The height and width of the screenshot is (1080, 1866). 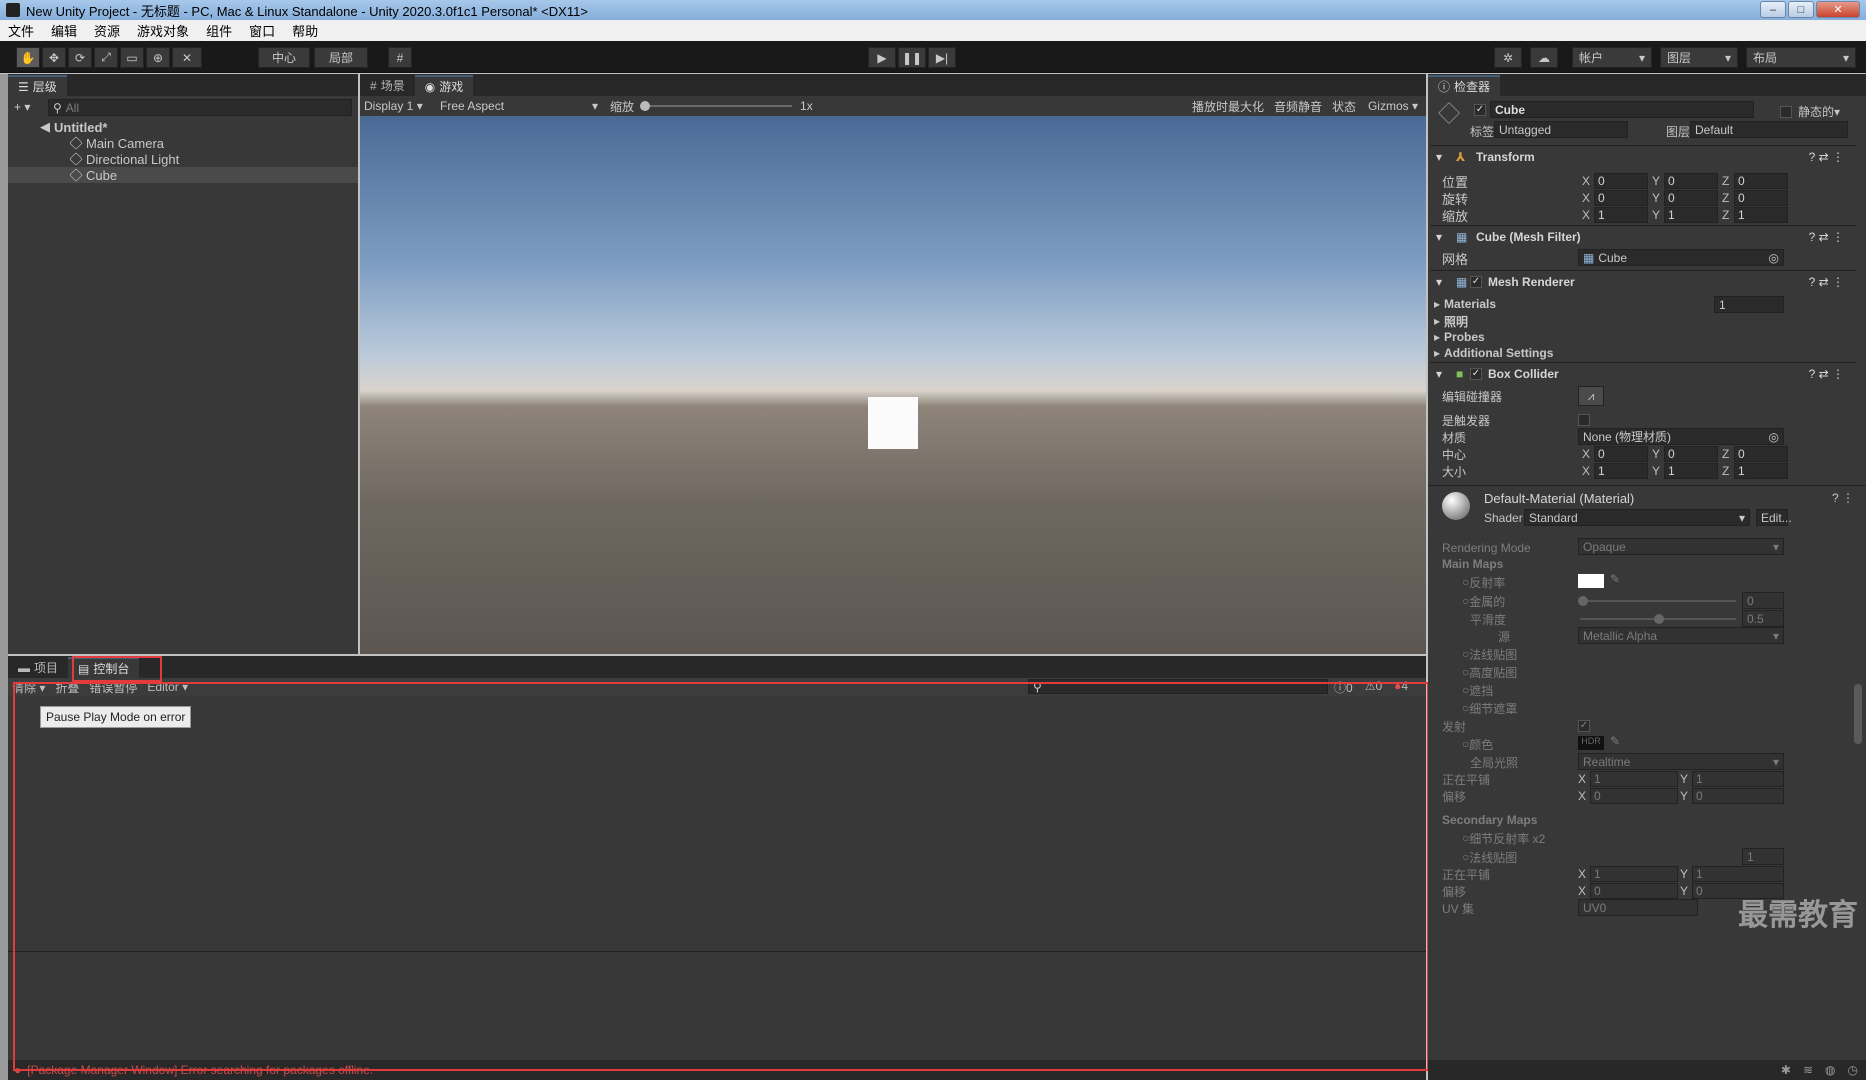 What do you see at coordinates (183, 143) in the screenshot?
I see `hierarchy-item-main-camera: Main Camera` at bounding box center [183, 143].